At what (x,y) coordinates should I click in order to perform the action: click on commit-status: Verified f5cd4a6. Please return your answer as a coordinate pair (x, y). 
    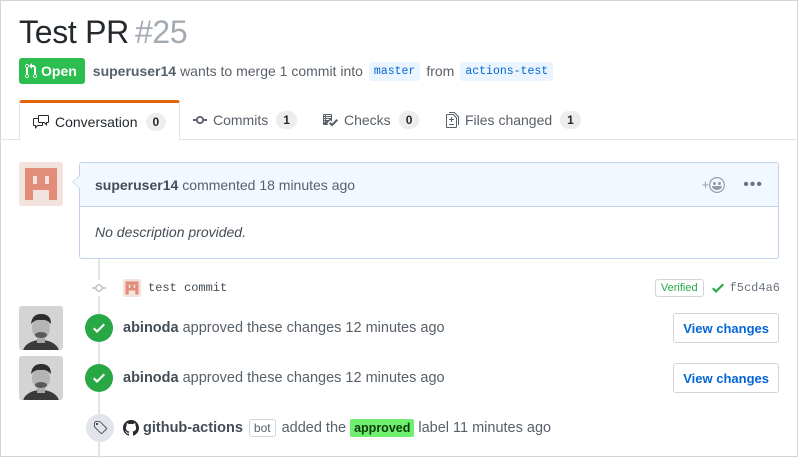
    Looking at the image, I should click on (717, 288).